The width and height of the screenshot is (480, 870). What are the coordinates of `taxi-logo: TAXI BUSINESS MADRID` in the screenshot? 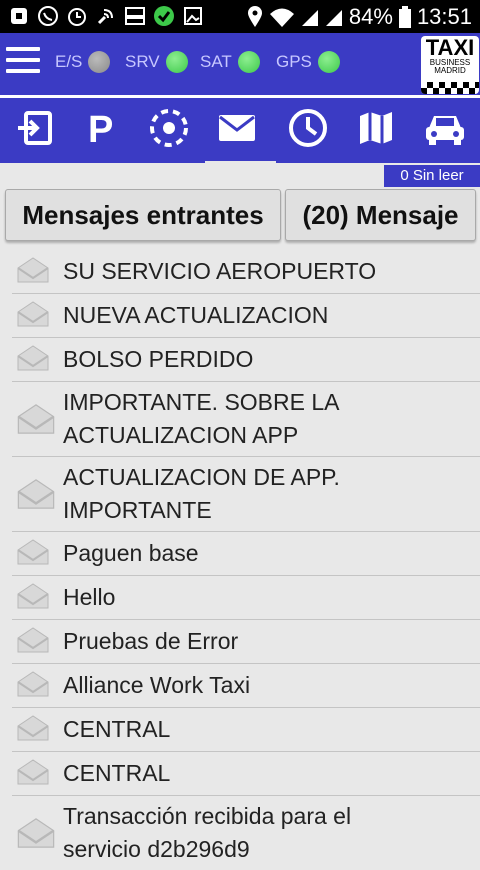 It's located at (450, 65).